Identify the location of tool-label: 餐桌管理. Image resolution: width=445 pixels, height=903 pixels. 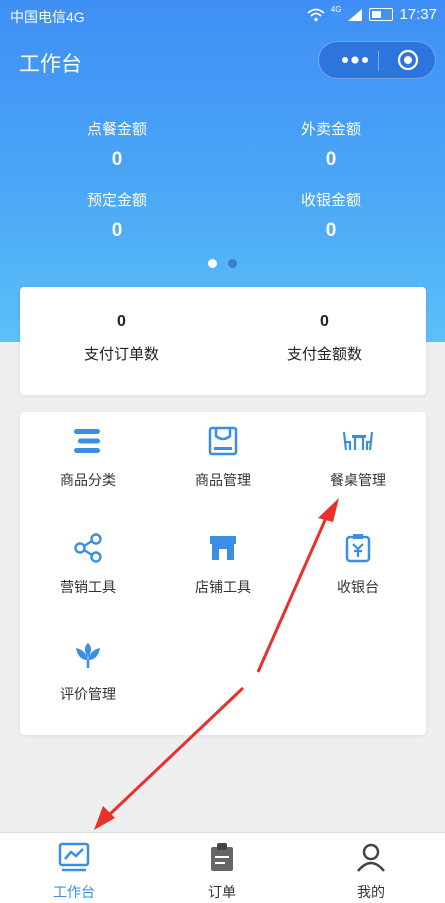
(358, 480).